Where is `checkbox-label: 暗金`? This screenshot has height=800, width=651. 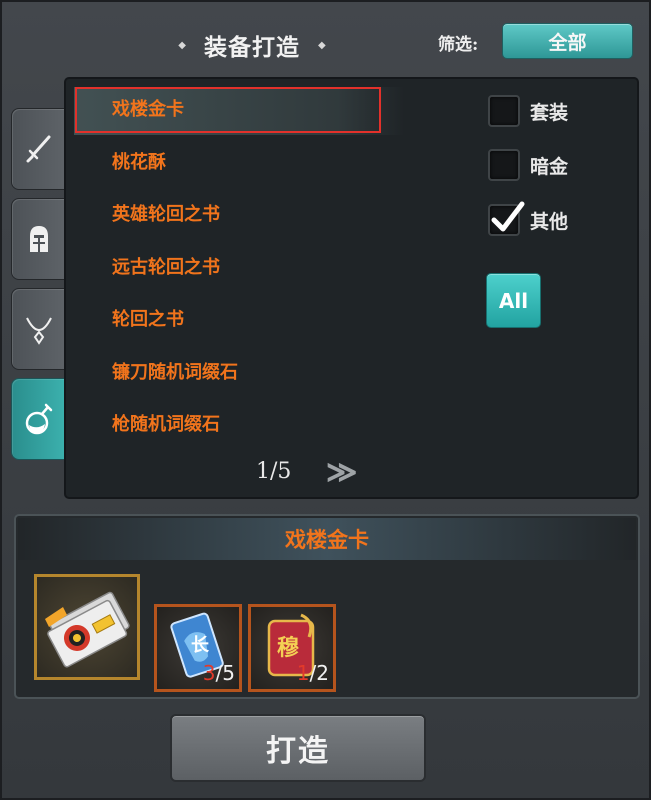
checkbox-label: 暗金 is located at coordinates (549, 166).